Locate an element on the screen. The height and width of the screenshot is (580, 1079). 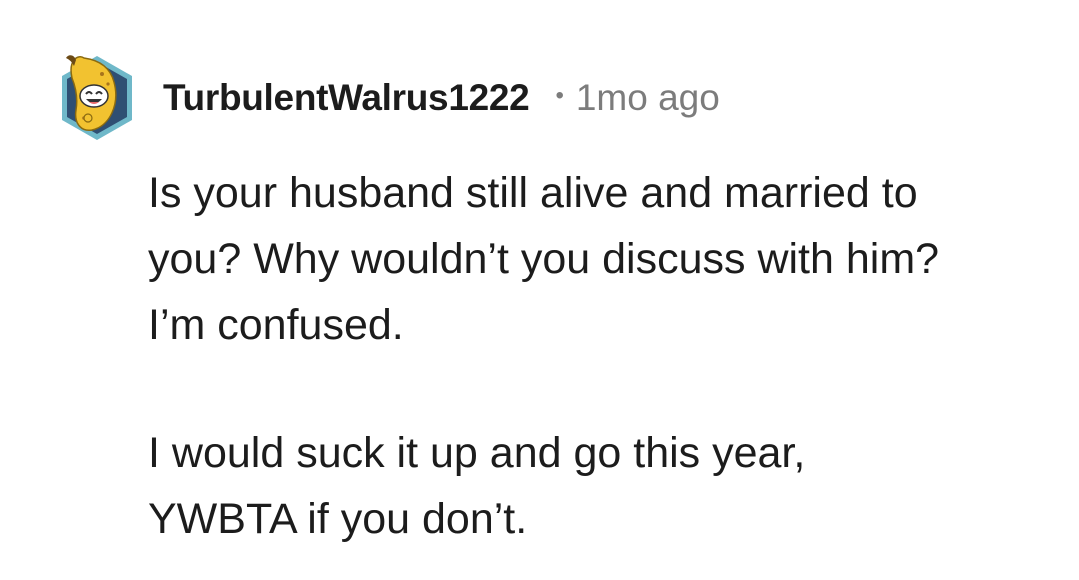
comment-header: TurbulentWalrus1222 • 1mo ago is located at coordinates (389, 98).